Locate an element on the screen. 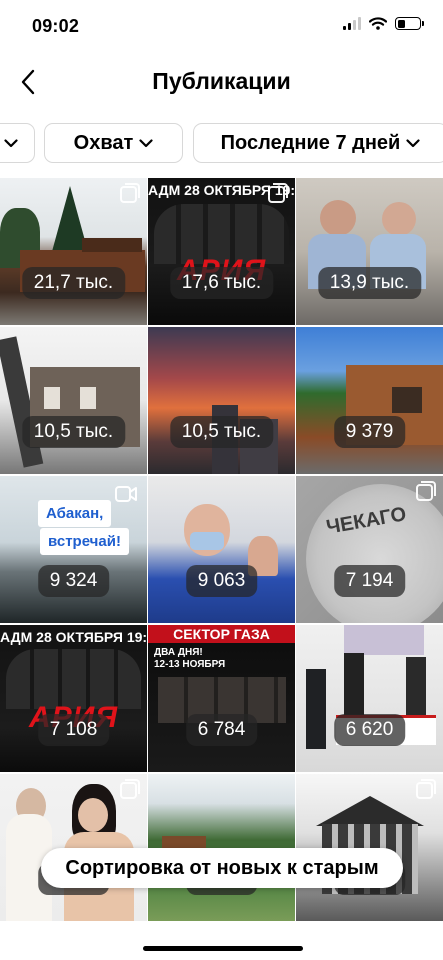 The height and width of the screenshot is (960, 443). status-time: 09:02 is located at coordinates (56, 26).